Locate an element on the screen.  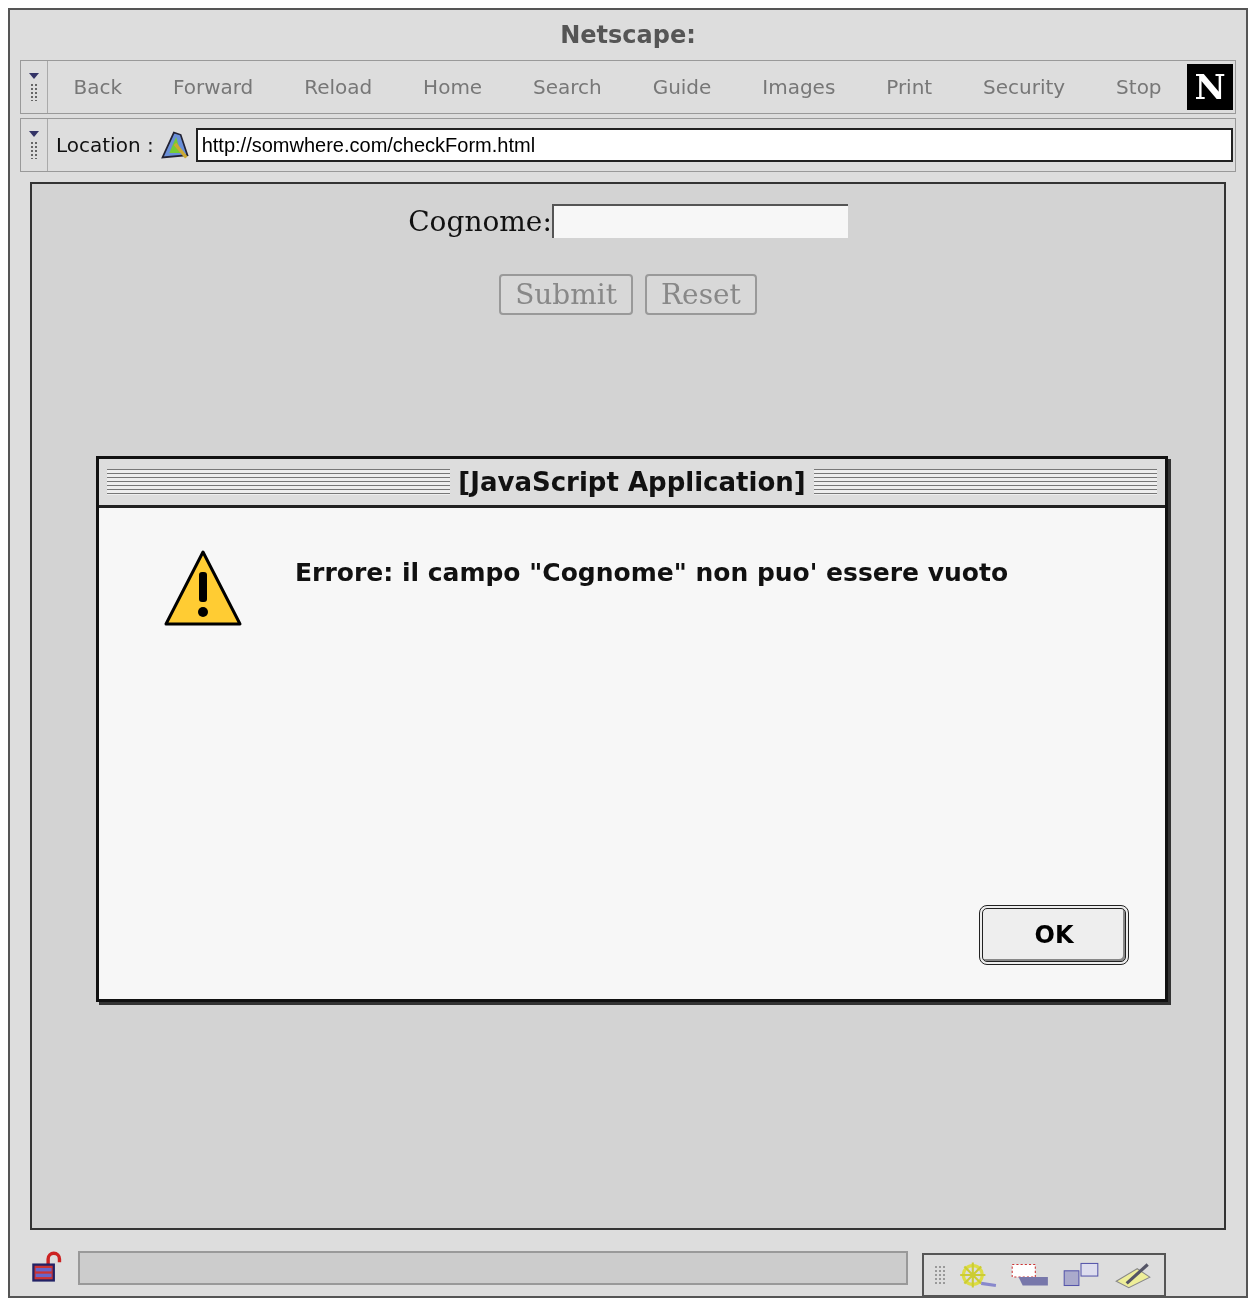
input-field is located at coordinates (699, 221).